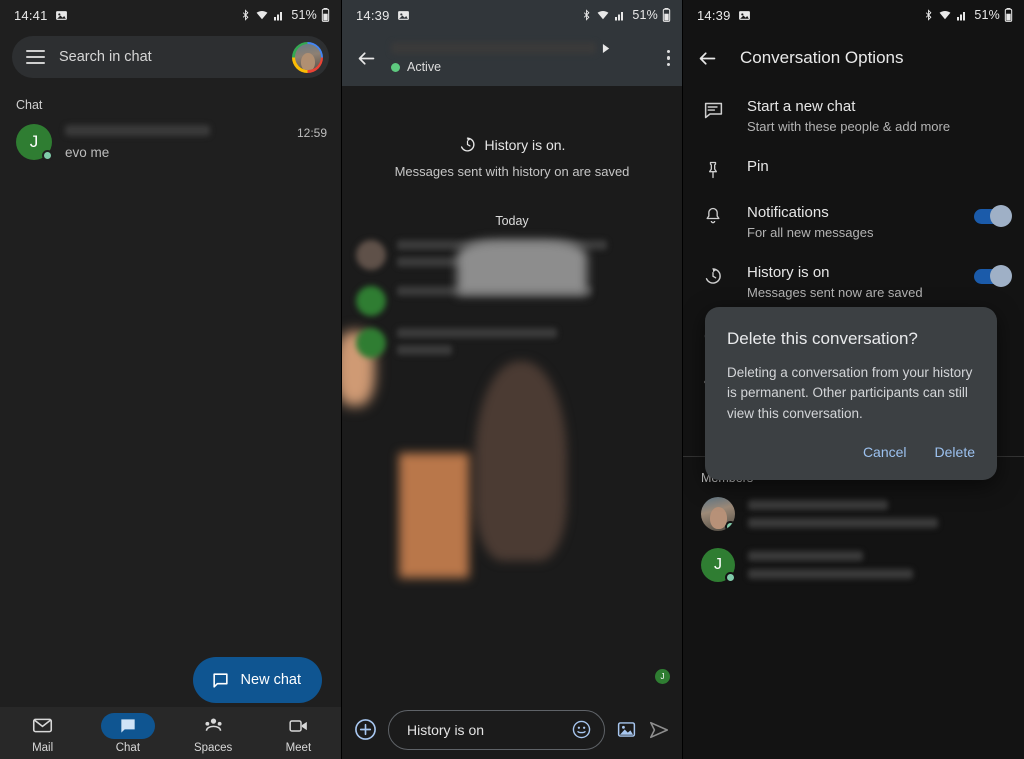 Image resolution: width=1024 pixels, height=759 pixels. Describe the element at coordinates (955, 452) in the screenshot. I see `delete-button: Delete` at that location.